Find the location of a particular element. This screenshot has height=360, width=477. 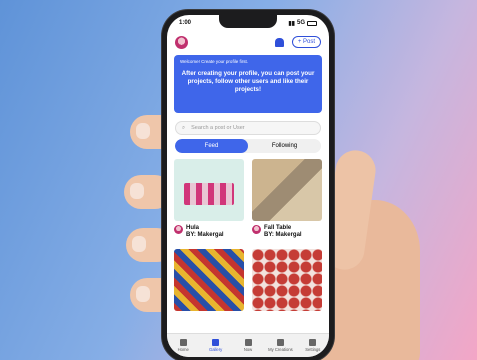

bottom-tab-bar: Home Gallery Now My Creations Settings is located at coordinates (248, 345).